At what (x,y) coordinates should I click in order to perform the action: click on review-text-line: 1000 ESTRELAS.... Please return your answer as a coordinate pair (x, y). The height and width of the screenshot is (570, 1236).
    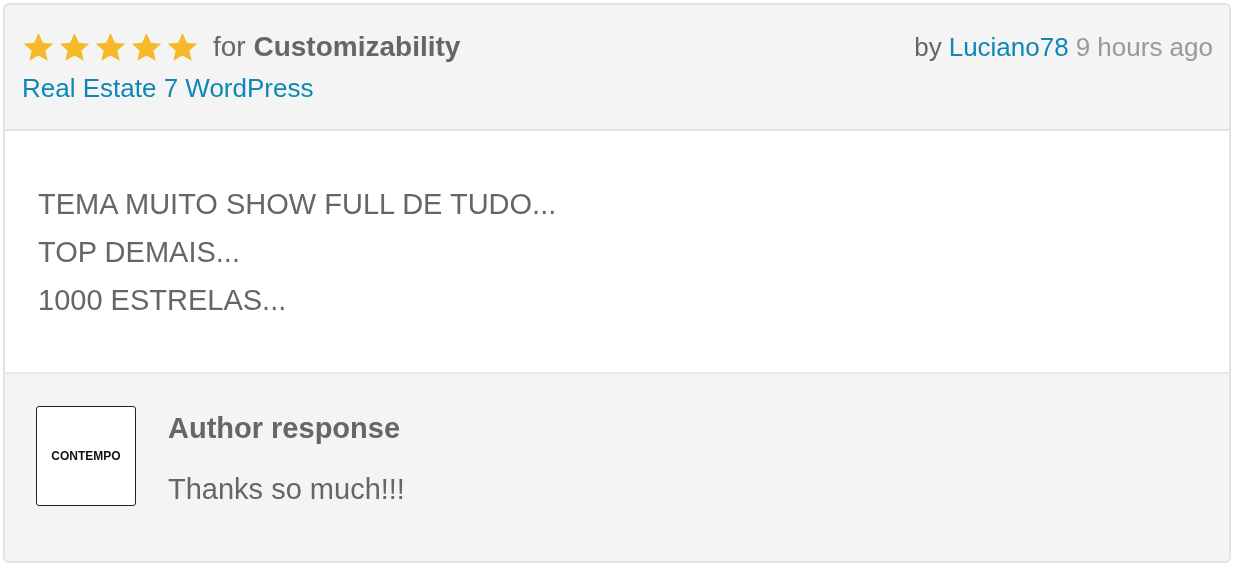
    Looking at the image, I should click on (162, 300).